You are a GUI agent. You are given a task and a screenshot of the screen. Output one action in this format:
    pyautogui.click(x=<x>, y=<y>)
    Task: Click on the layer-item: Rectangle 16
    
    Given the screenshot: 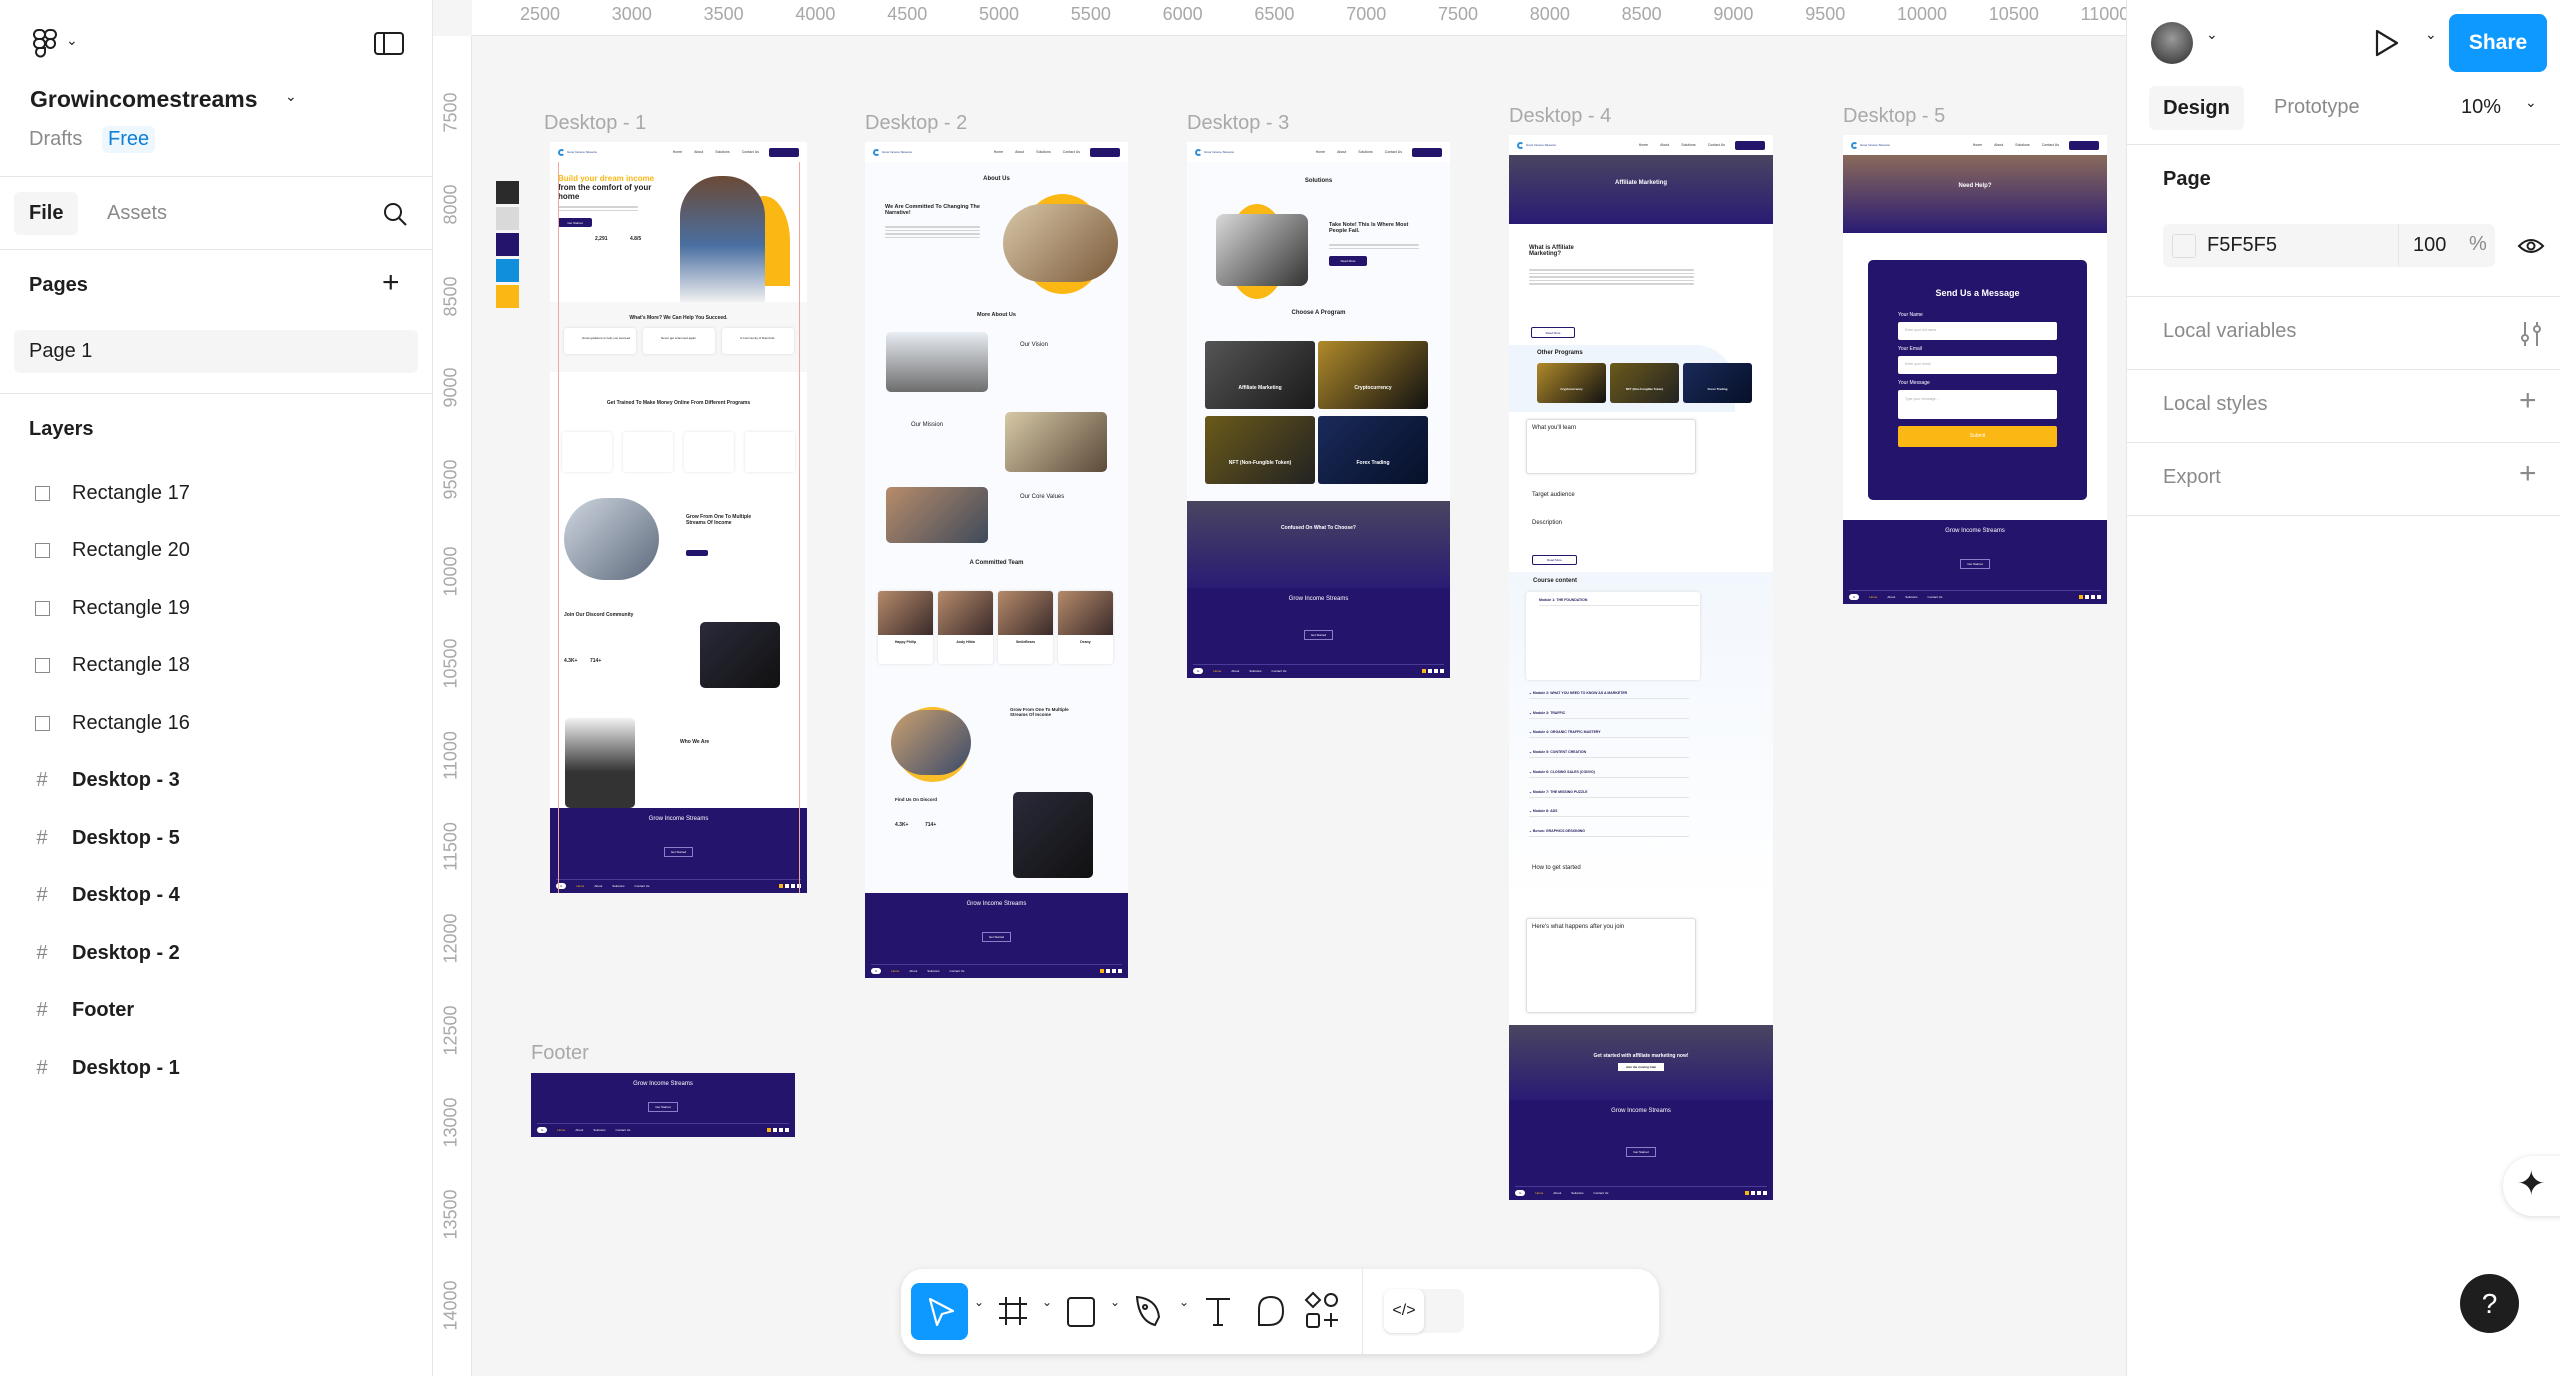 What is the action you would take?
    pyautogui.click(x=216, y=723)
    